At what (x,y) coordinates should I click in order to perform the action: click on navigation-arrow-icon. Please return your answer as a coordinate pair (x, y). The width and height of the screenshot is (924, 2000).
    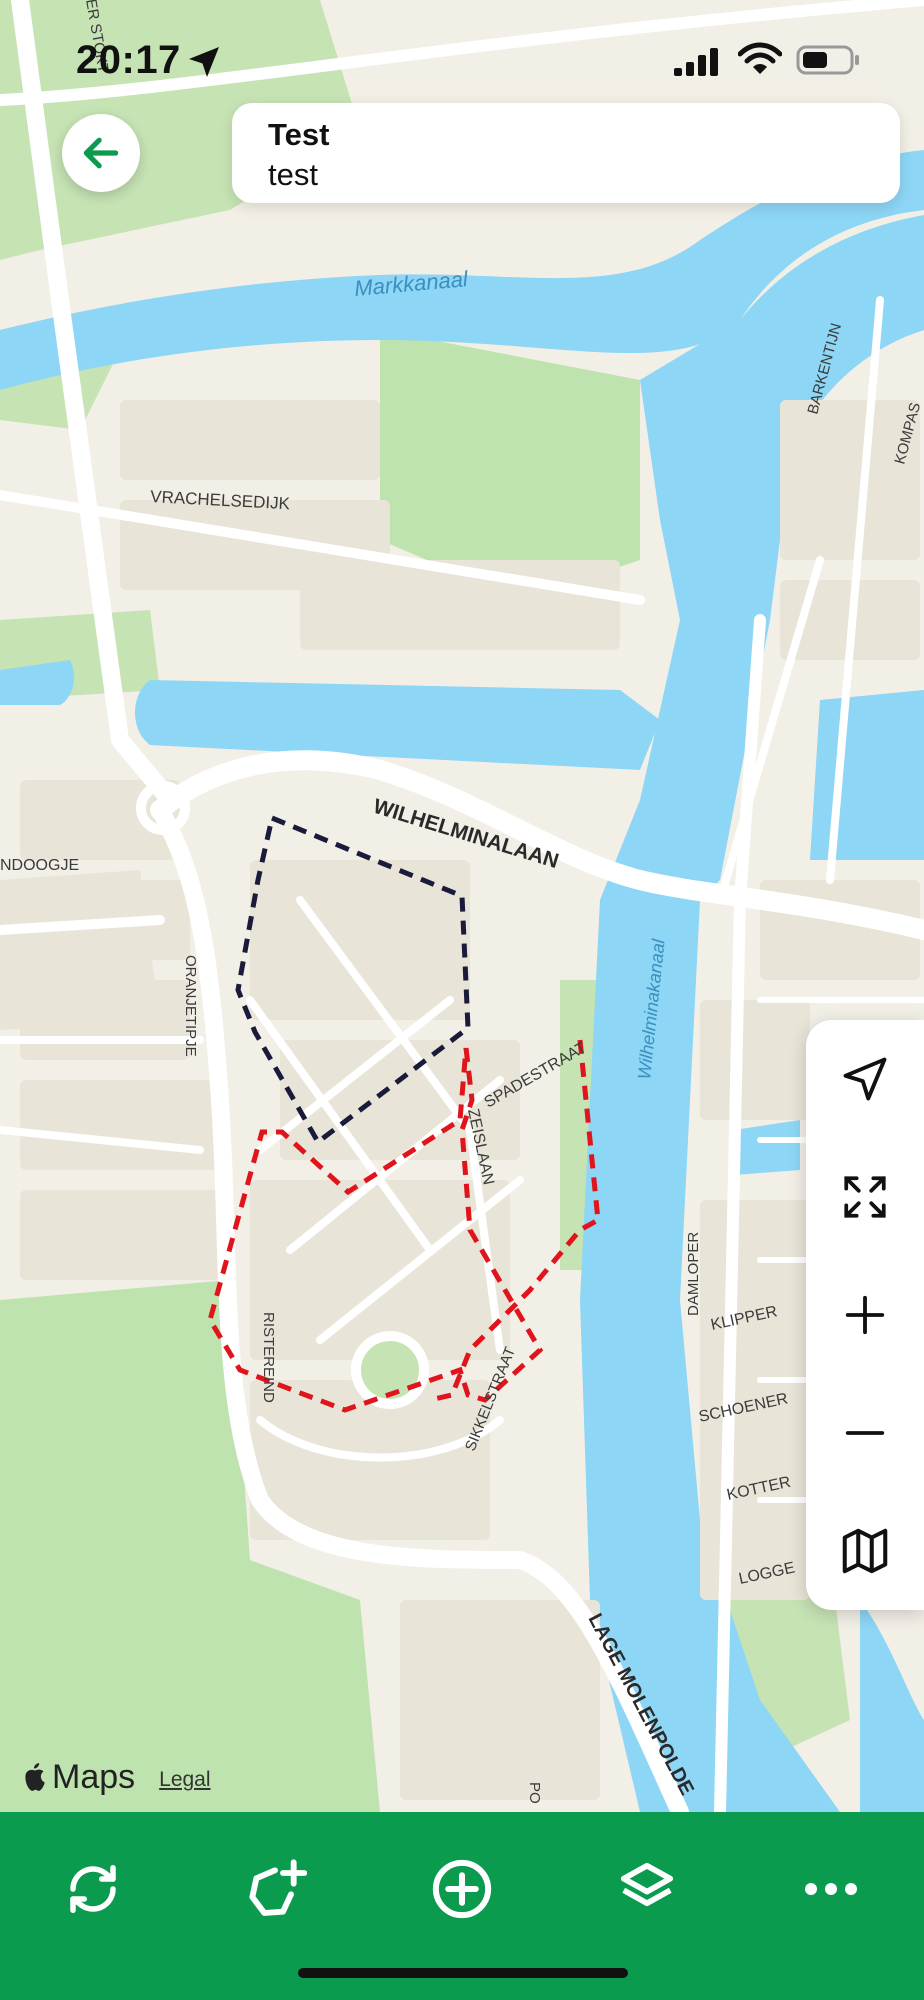
    Looking at the image, I should click on (865, 1079).